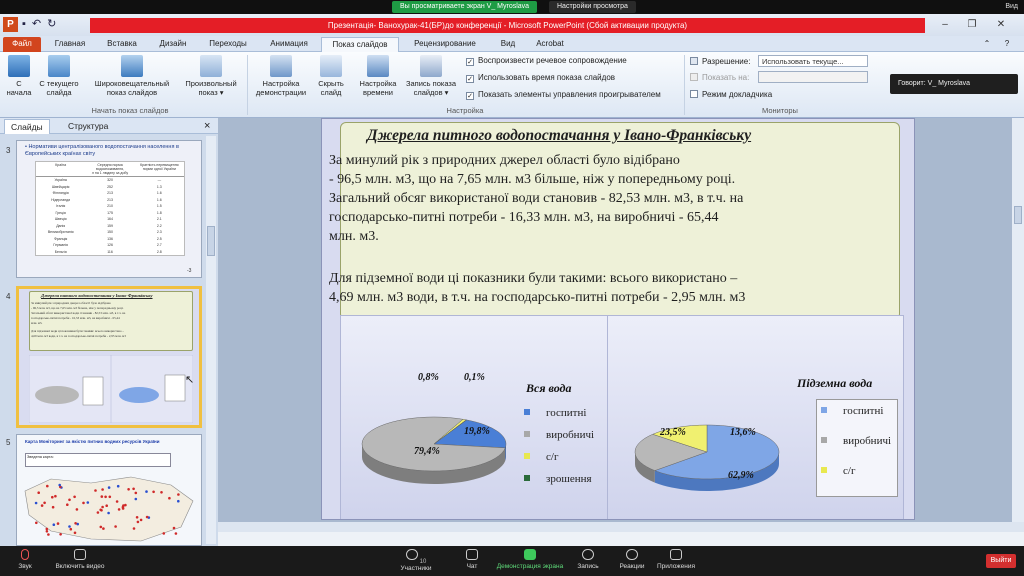 Image resolution: width=1024 pixels, height=576 pixels. I want to click on apps-label: Приложения, so click(676, 566).